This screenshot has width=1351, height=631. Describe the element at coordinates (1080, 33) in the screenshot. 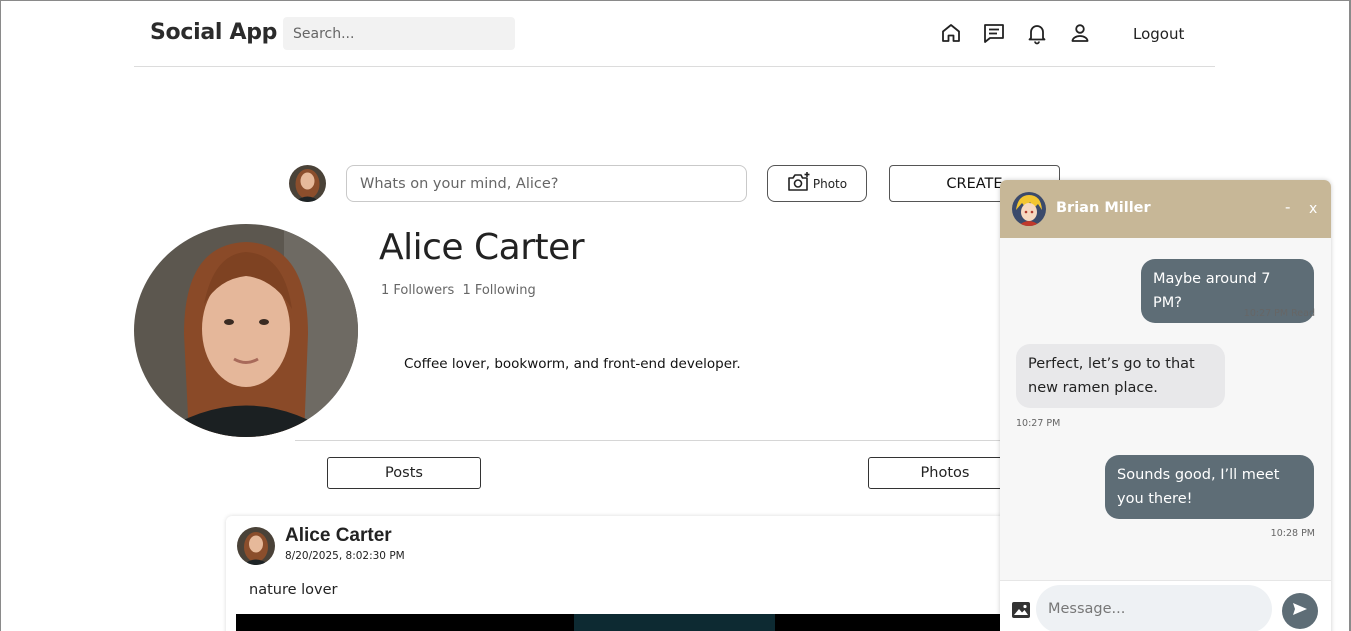

I see `user-icon` at that location.